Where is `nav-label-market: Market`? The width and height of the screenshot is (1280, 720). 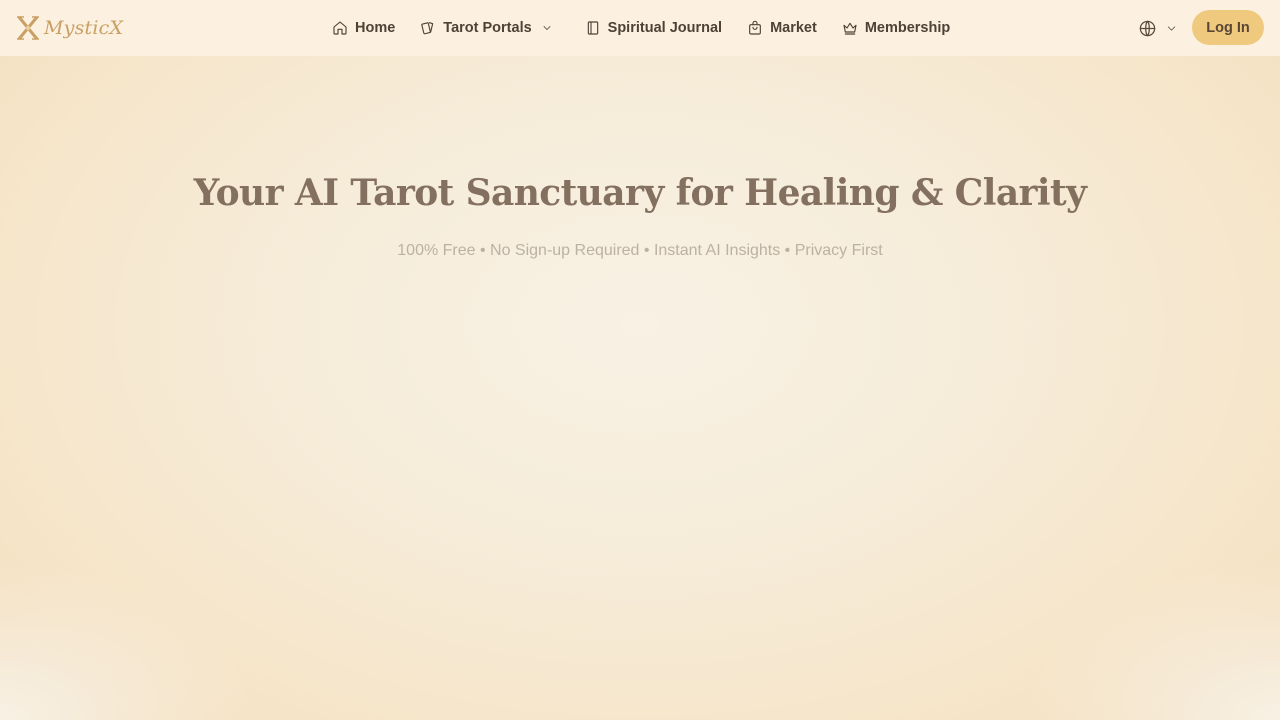 nav-label-market: Market is located at coordinates (793, 28).